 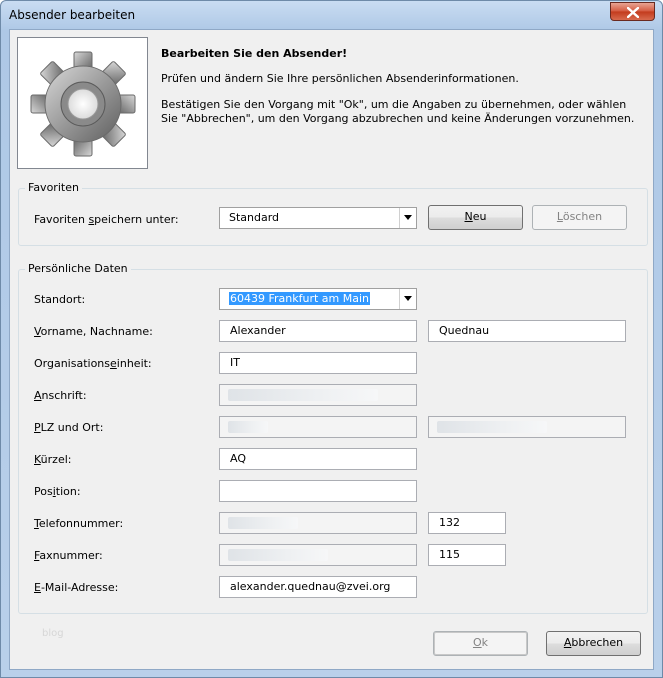 What do you see at coordinates (449, 522) in the screenshot?
I see `phone-extension-value: 132` at bounding box center [449, 522].